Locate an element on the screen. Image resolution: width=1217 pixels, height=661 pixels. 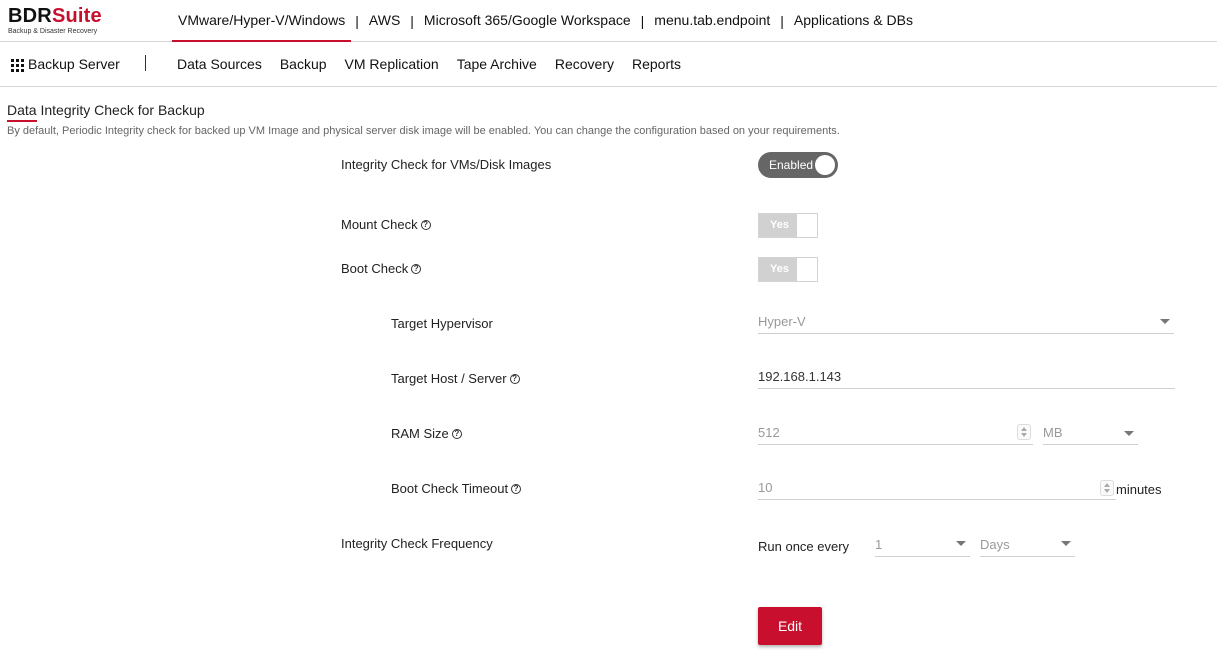
target-hypervisor-select: Hyper-V is located at coordinates (966, 322).